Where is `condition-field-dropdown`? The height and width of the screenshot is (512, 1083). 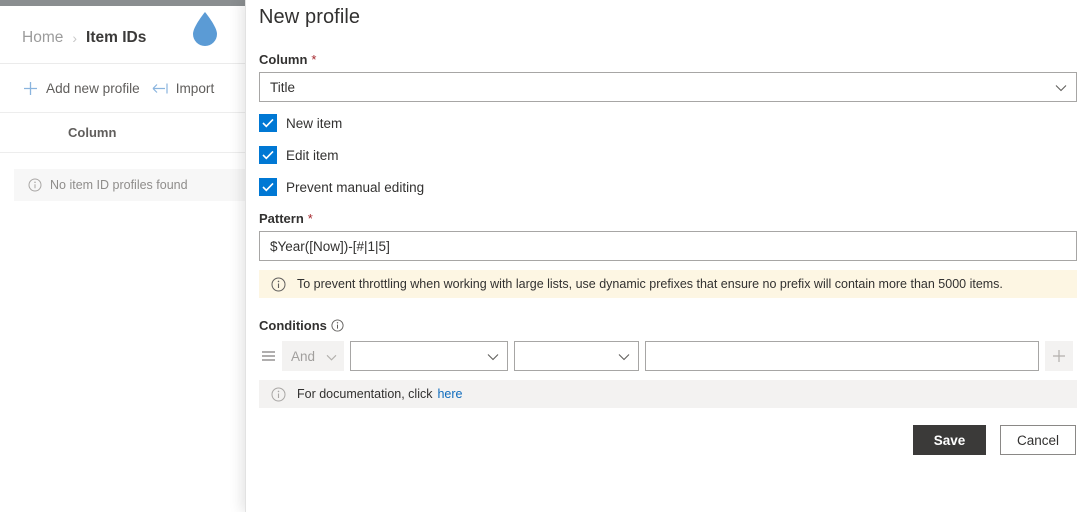
condition-field-dropdown is located at coordinates (429, 356).